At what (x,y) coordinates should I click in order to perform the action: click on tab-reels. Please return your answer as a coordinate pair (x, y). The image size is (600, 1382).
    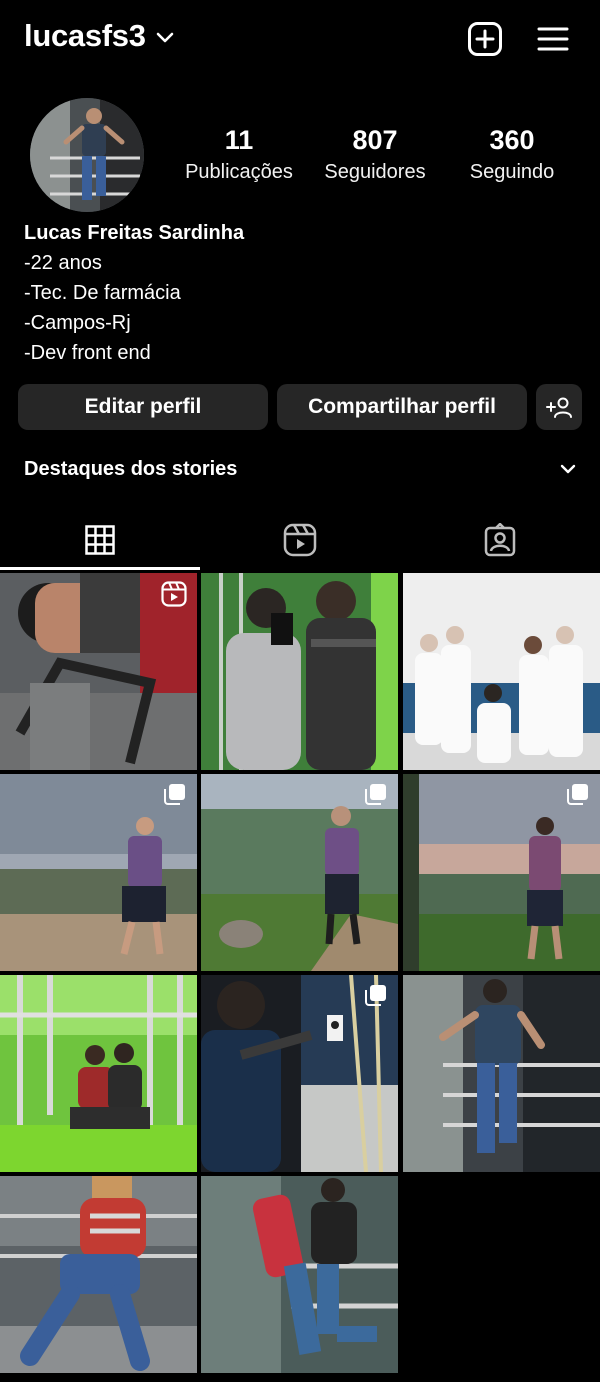
    Looking at the image, I should click on (300, 540).